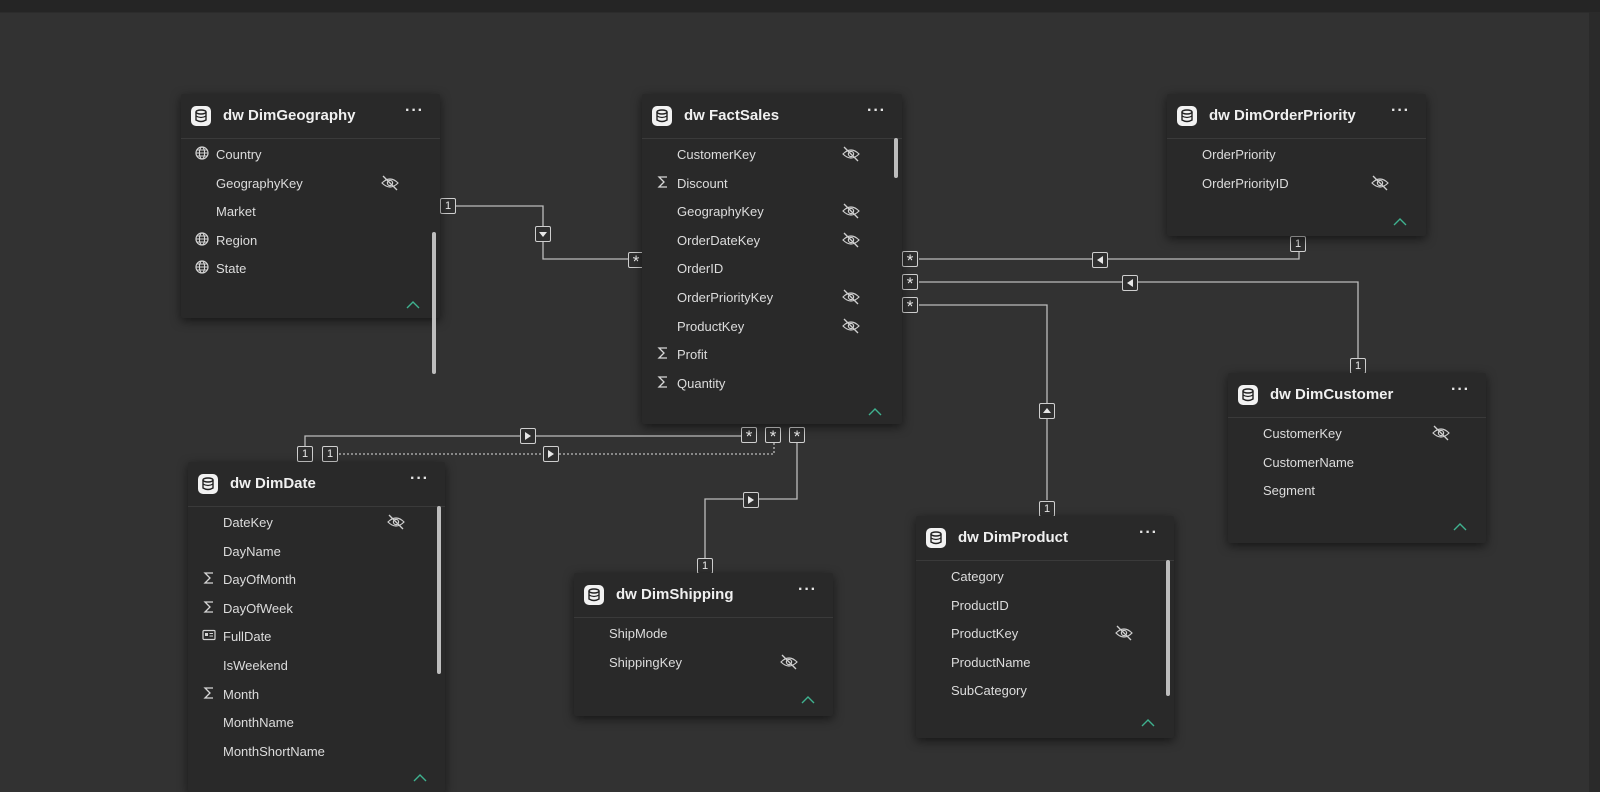  What do you see at coordinates (258, 608) in the screenshot?
I see `field-name: DayOfWeek` at bounding box center [258, 608].